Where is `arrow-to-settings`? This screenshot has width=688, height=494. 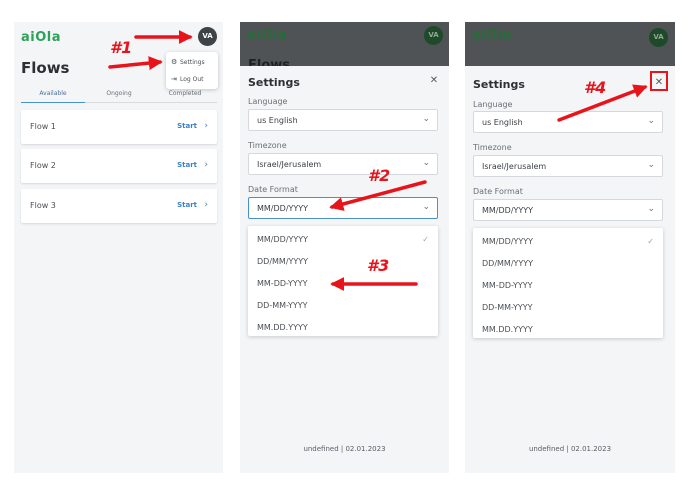 arrow-to-settings is located at coordinates (135, 63).